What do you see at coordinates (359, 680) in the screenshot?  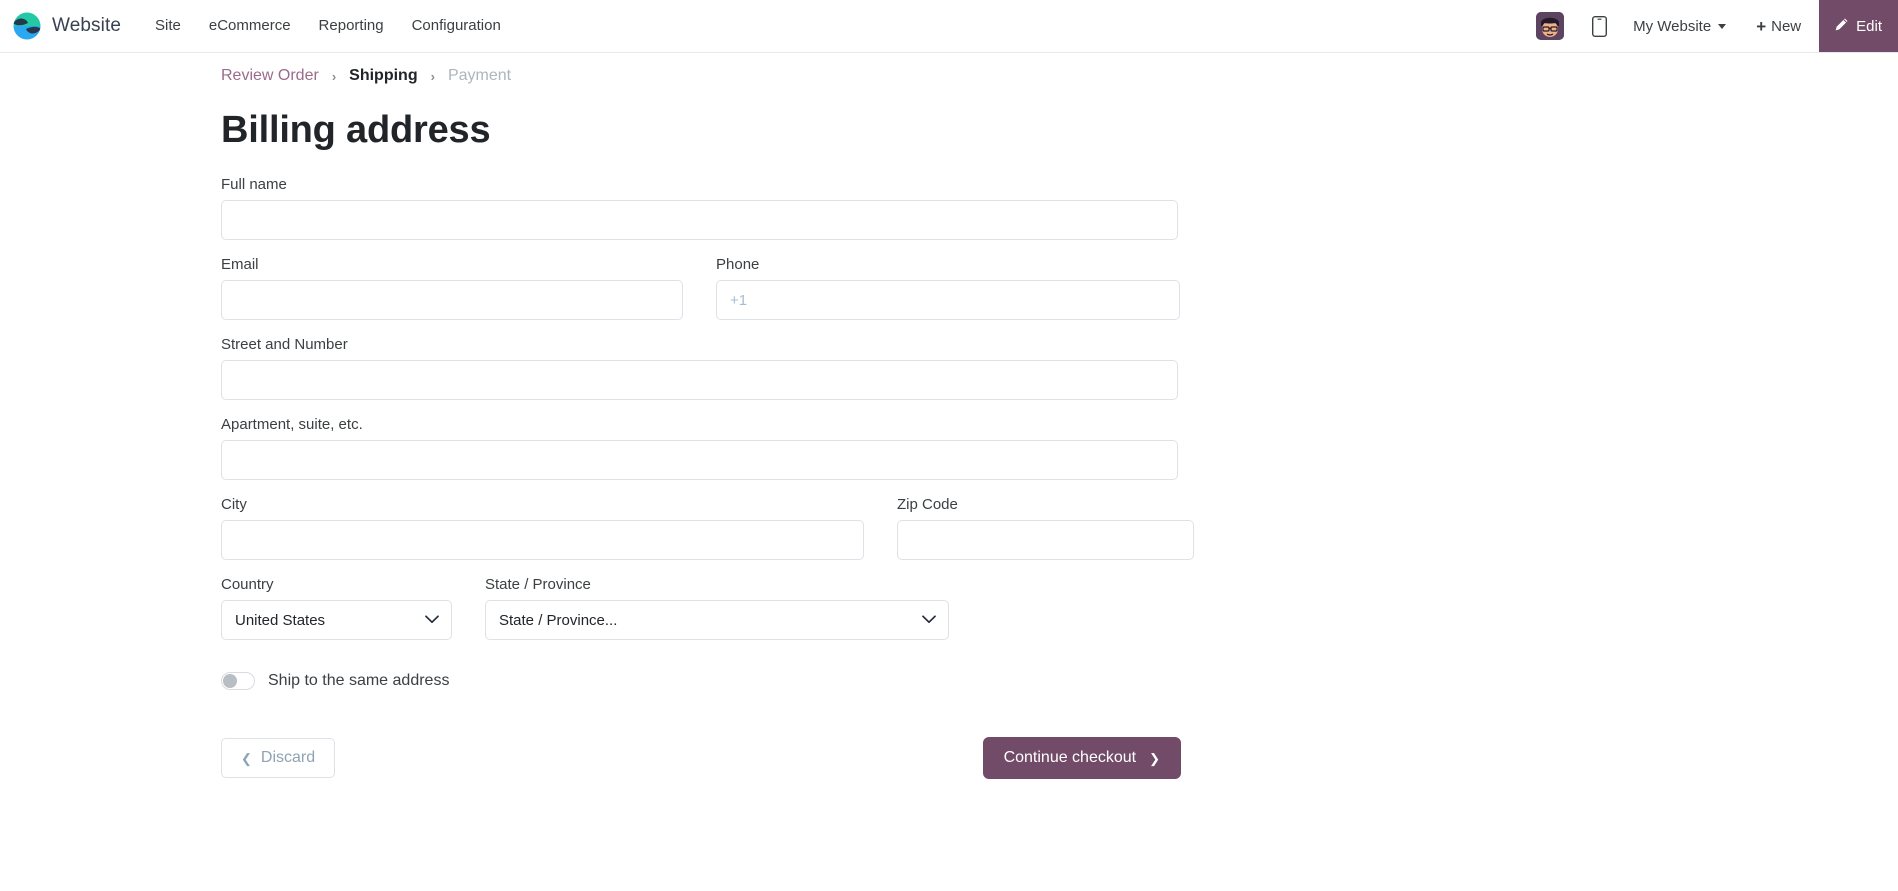 I see `ship-same-address-label: Ship to the same address` at bounding box center [359, 680].